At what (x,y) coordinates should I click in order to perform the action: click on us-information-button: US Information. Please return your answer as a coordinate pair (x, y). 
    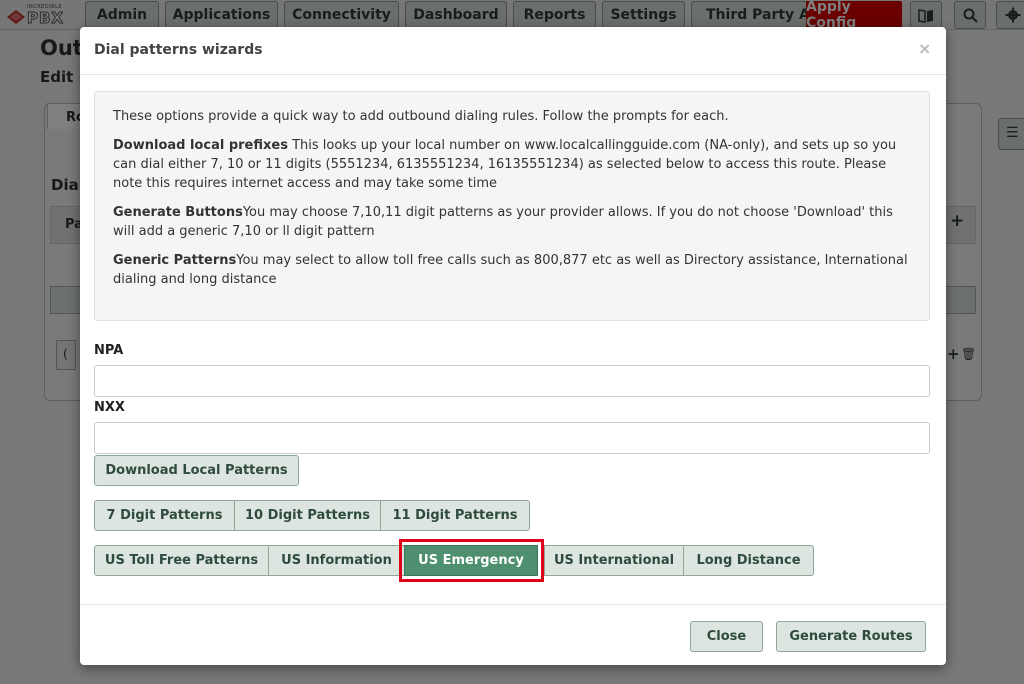
    Looking at the image, I should click on (336, 560).